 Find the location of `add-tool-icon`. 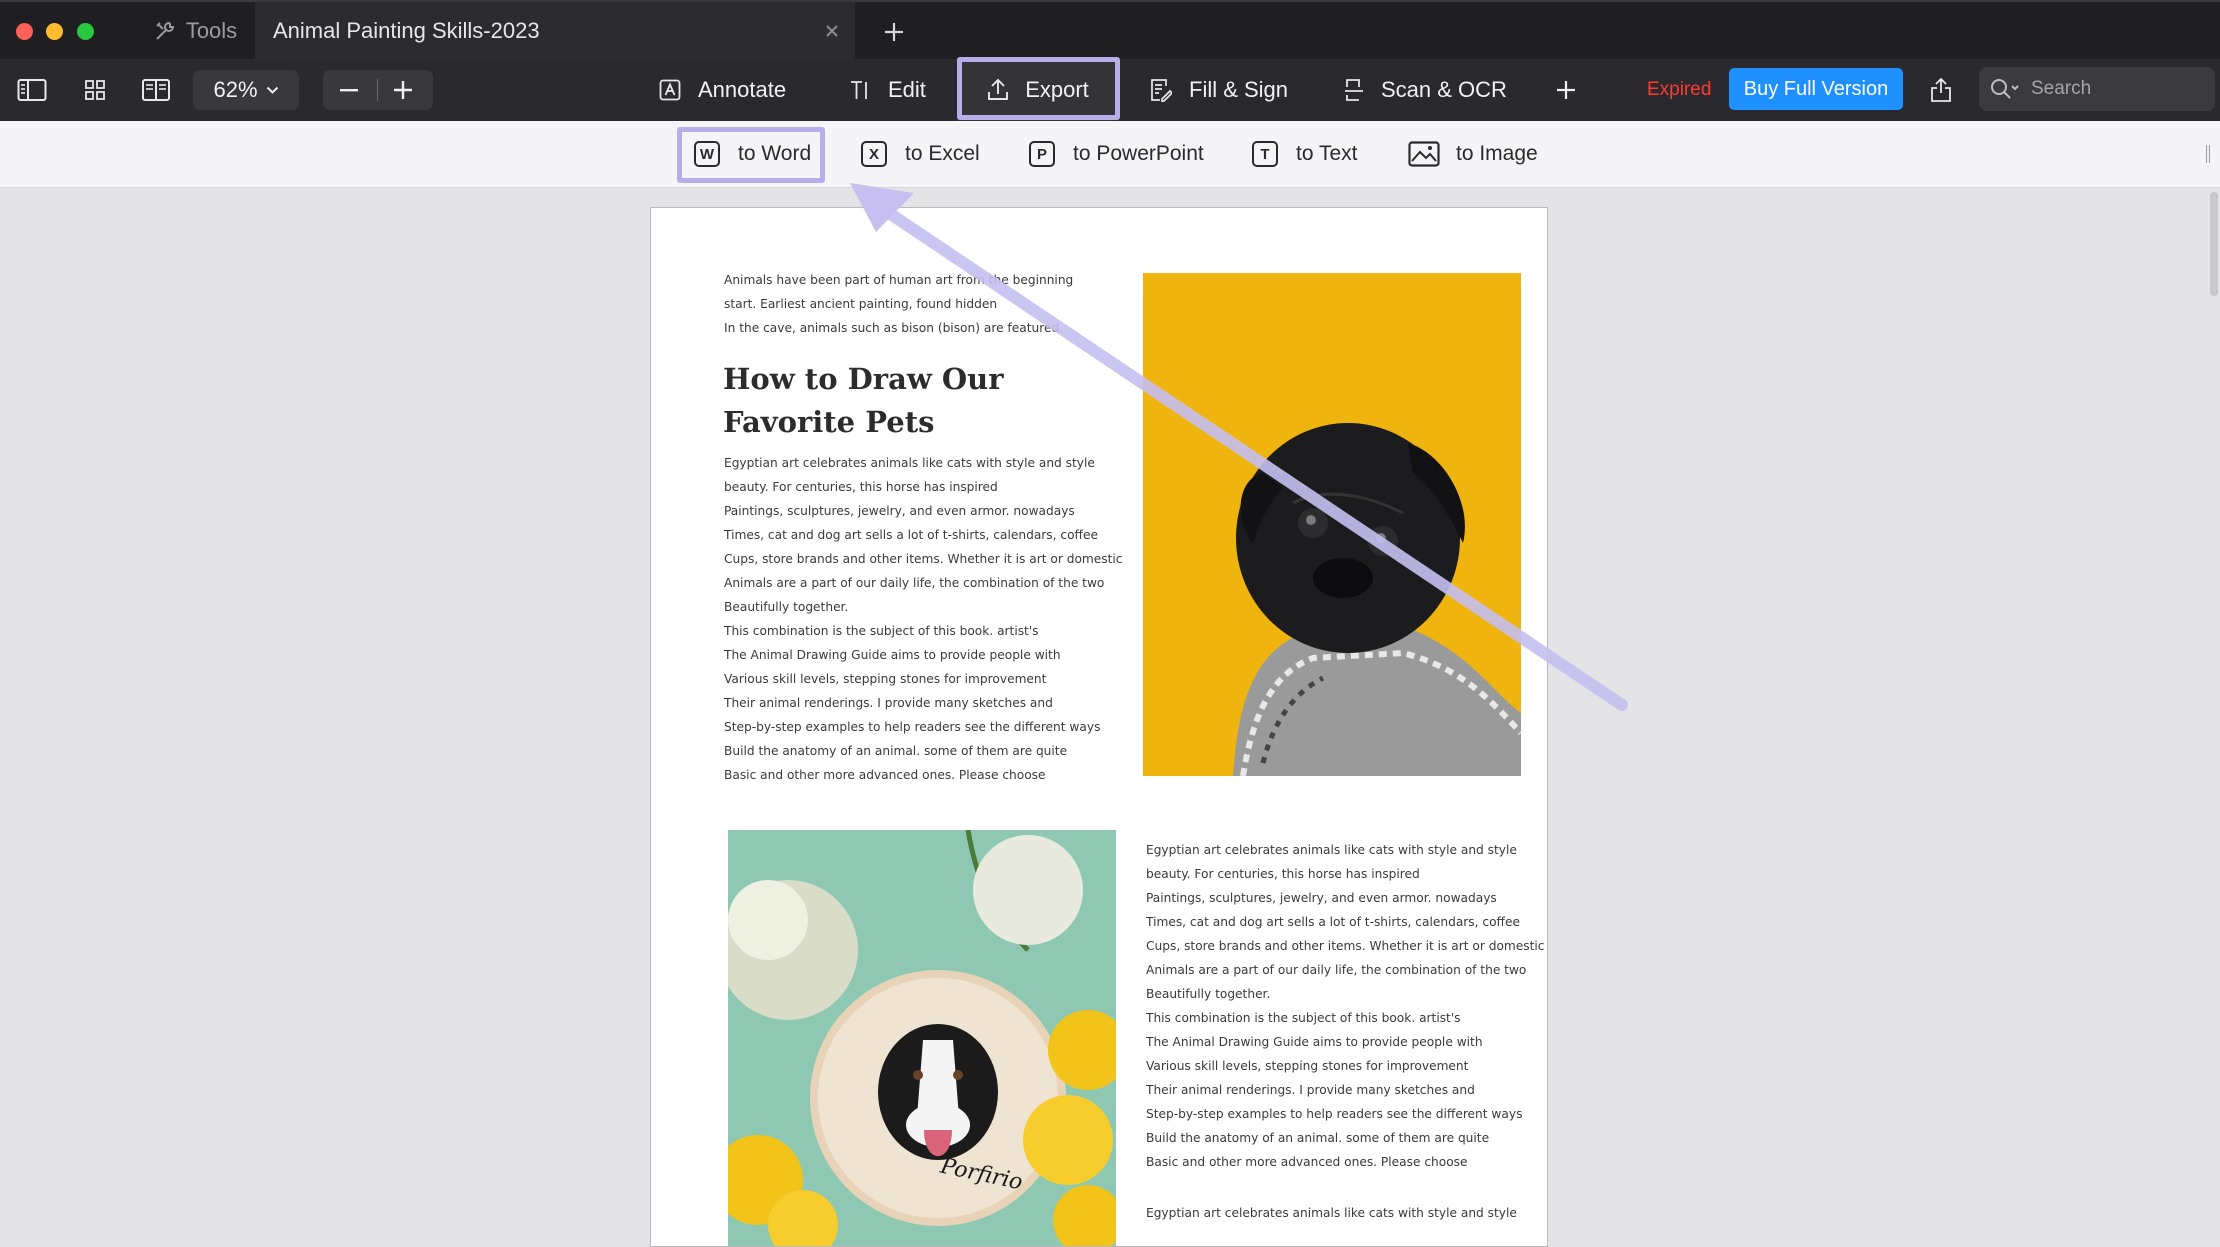

add-tool-icon is located at coordinates (1566, 90).